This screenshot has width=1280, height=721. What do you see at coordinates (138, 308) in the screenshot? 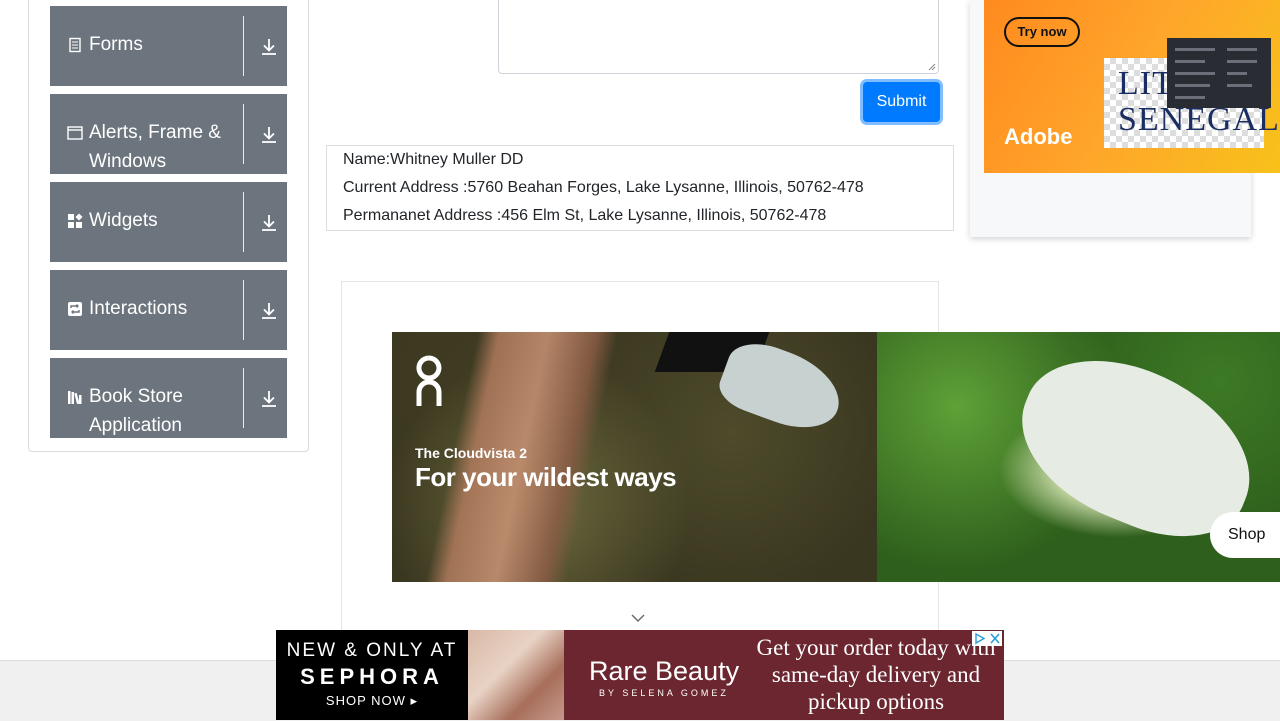
I see `sidebar-group-label: Interactions` at bounding box center [138, 308].